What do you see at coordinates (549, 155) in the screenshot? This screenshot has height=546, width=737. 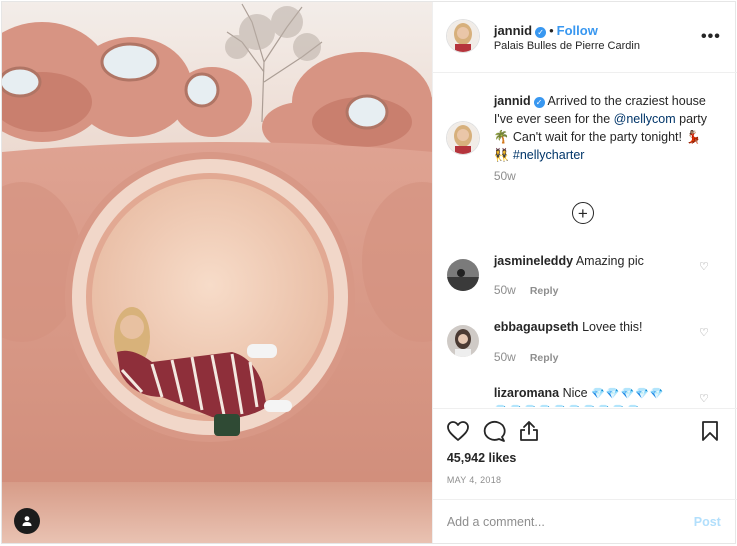 I see `caption-hashtag: #nellycharter` at bounding box center [549, 155].